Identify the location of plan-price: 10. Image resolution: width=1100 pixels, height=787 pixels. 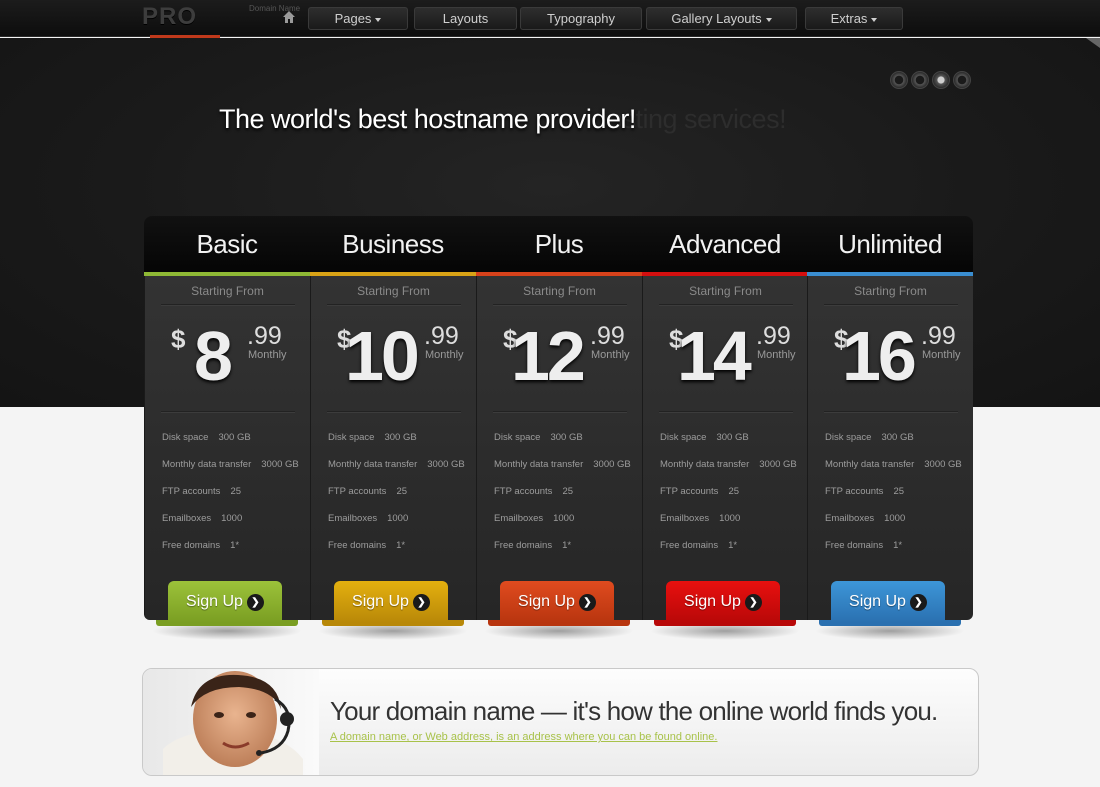
(382, 356).